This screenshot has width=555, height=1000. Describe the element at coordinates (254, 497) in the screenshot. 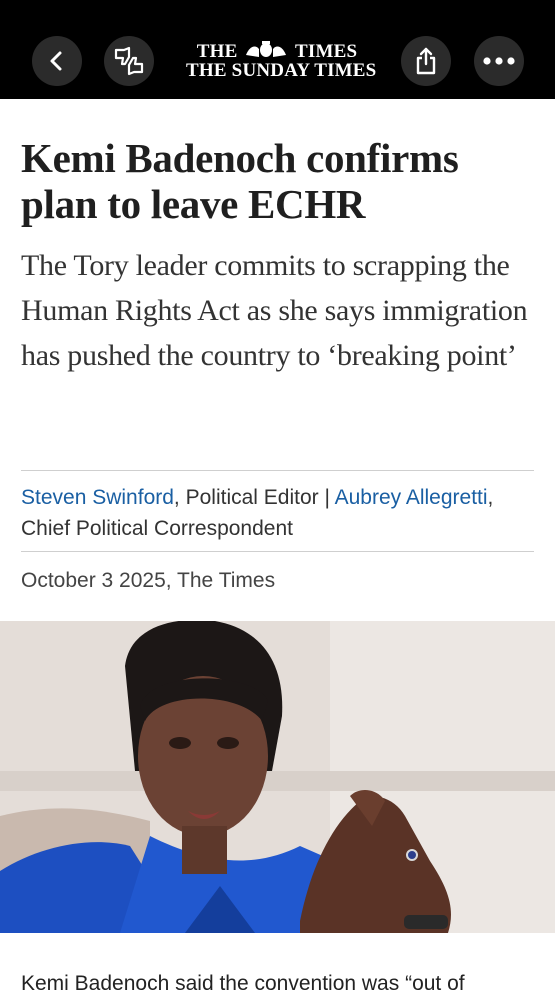

I see `author-role-1: , Political Editor |` at that location.